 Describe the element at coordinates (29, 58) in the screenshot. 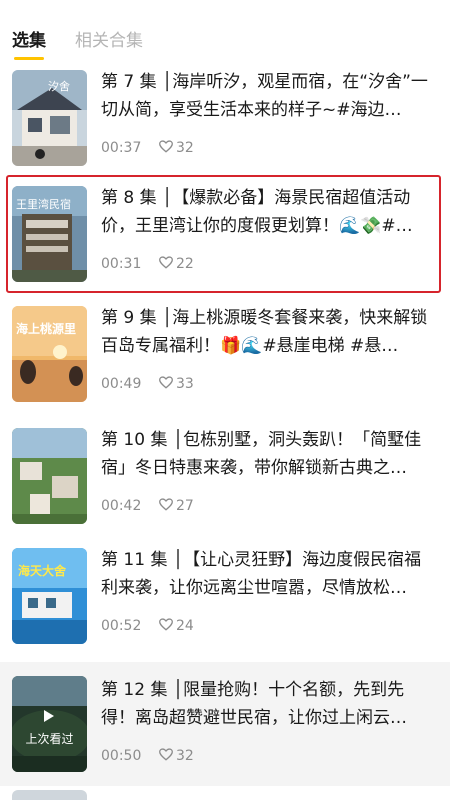

I see `tab-active-indicator` at that location.